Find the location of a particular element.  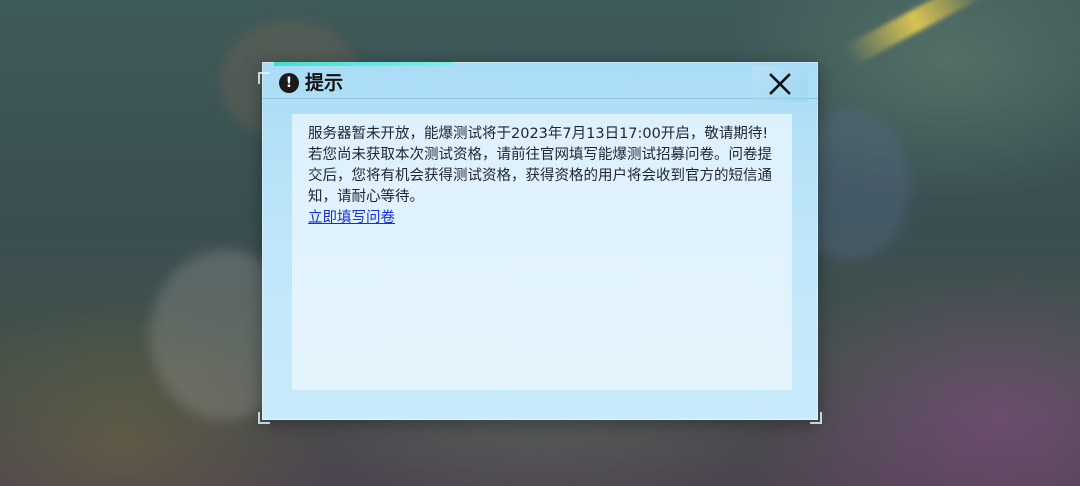

fill-survey-link: 立即填写问卷 is located at coordinates (351, 218).